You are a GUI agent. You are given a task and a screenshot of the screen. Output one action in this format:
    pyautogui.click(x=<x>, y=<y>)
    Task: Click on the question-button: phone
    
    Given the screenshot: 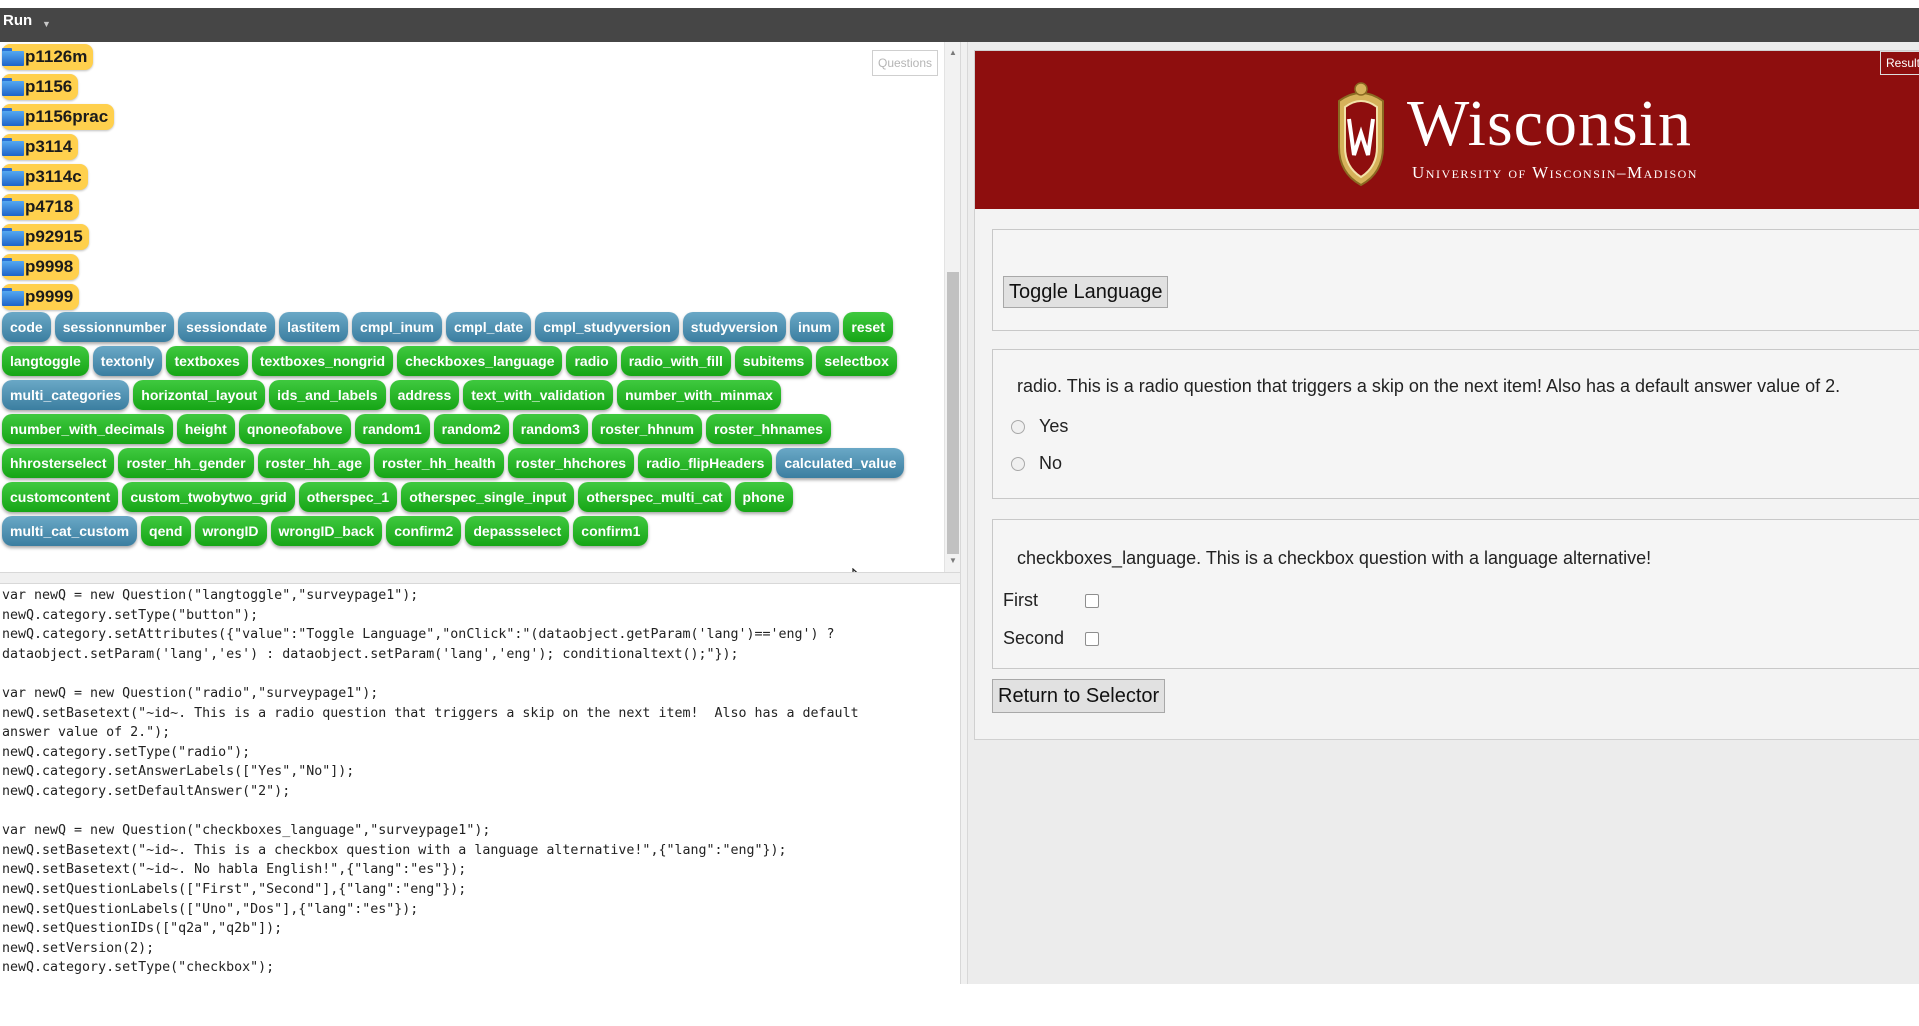 What is the action you would take?
    pyautogui.click(x=763, y=497)
    